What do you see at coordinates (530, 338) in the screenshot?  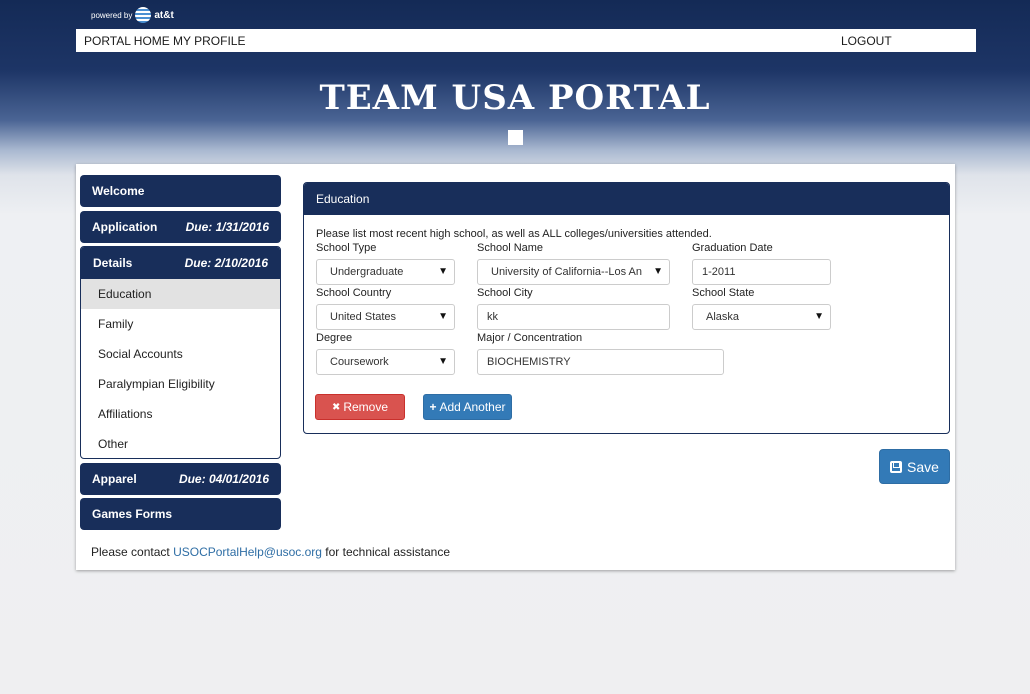 I see `major-label: Major / Concentration` at bounding box center [530, 338].